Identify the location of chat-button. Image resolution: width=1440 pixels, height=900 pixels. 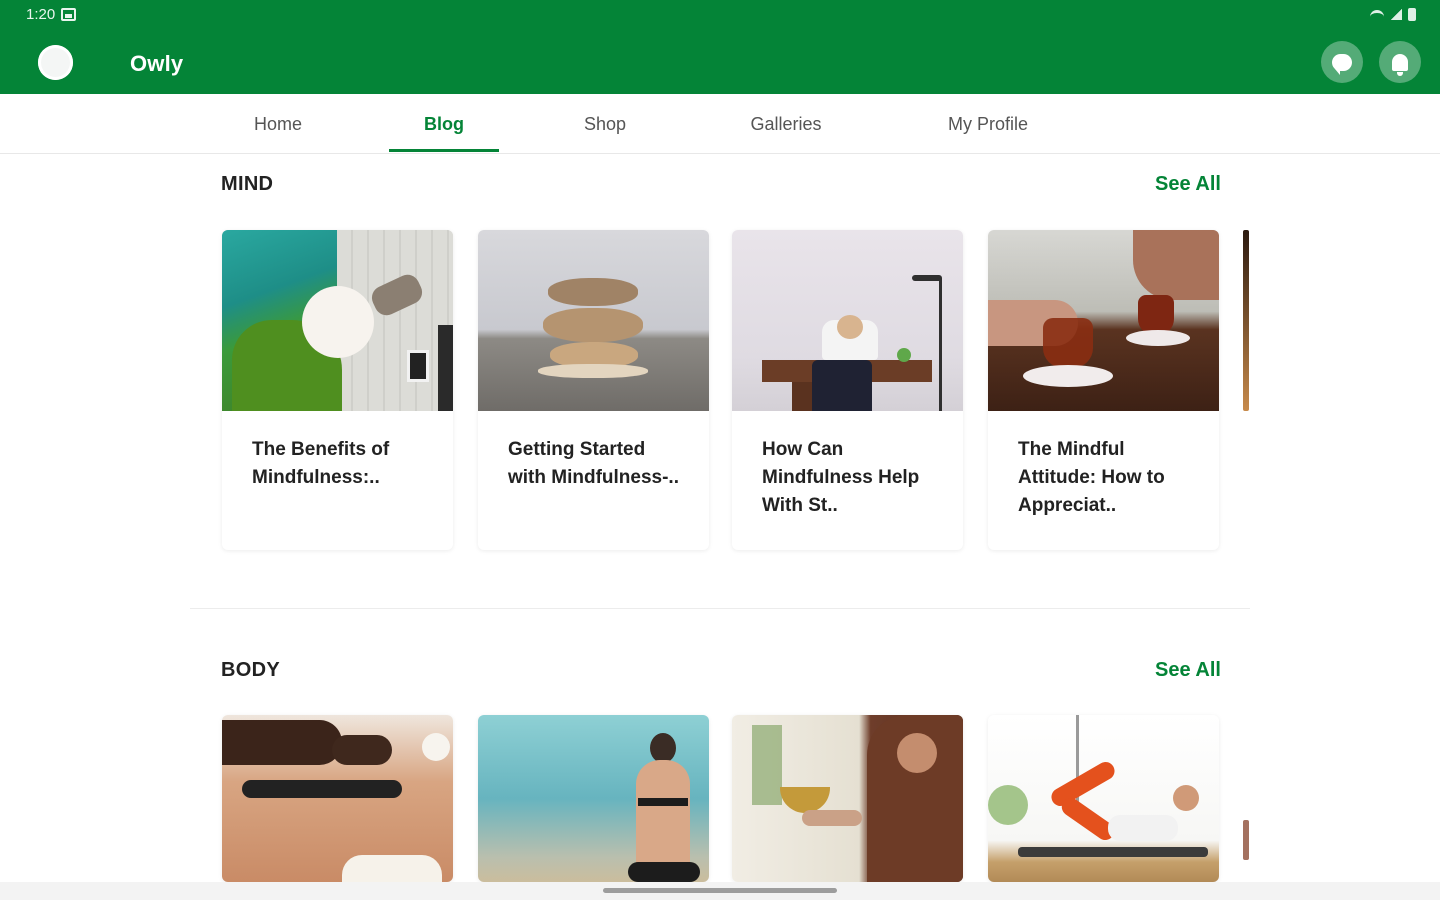
(1342, 62).